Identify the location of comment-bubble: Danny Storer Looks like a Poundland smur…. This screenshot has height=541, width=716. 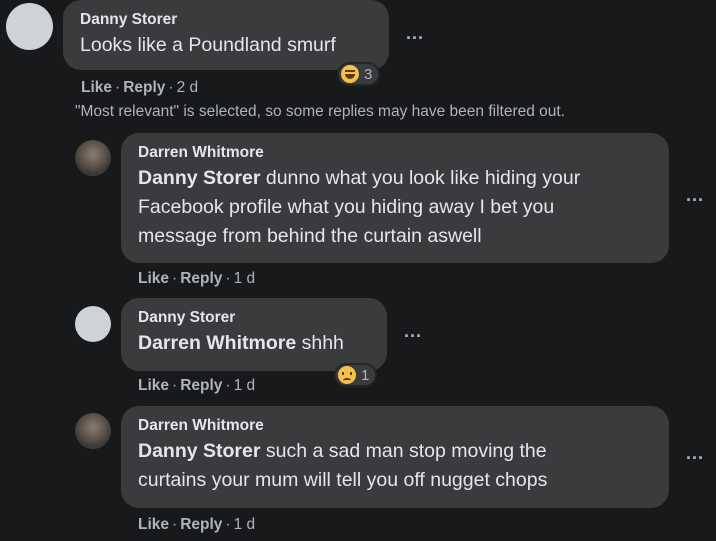
(226, 35).